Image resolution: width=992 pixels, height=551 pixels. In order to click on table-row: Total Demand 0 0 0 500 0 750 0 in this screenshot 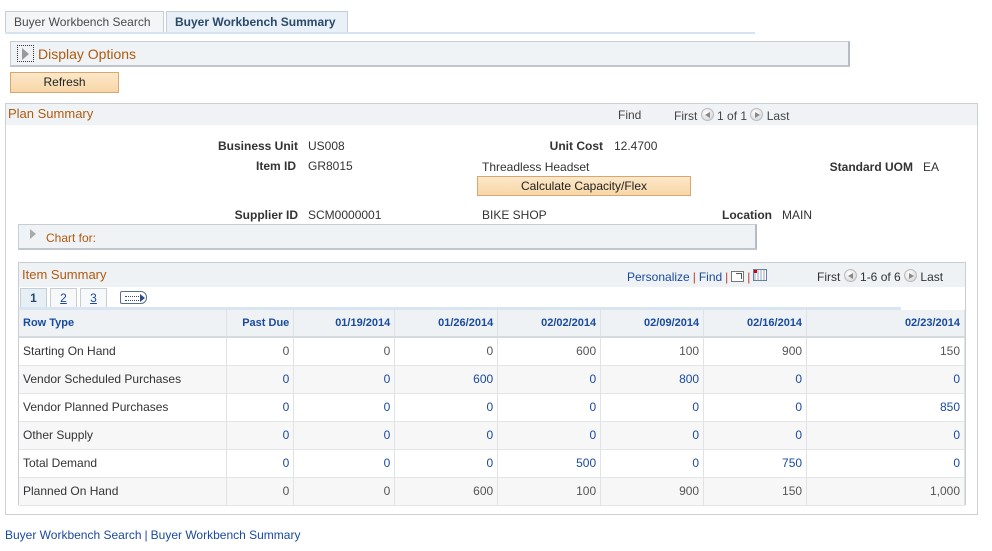, I will do `click(492, 463)`.